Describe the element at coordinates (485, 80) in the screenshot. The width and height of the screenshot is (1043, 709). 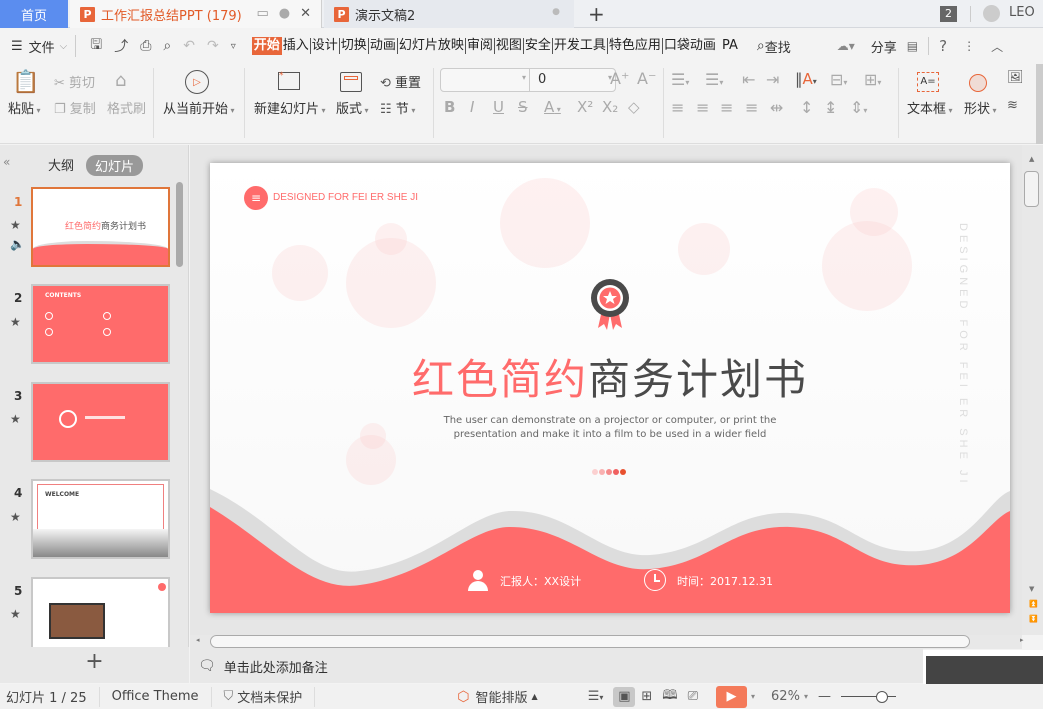
I see `font-name-input: ▾` at that location.